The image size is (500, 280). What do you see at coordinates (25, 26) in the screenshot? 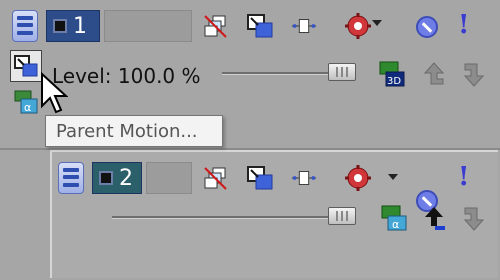
I see `track1-collapse-button` at bounding box center [25, 26].